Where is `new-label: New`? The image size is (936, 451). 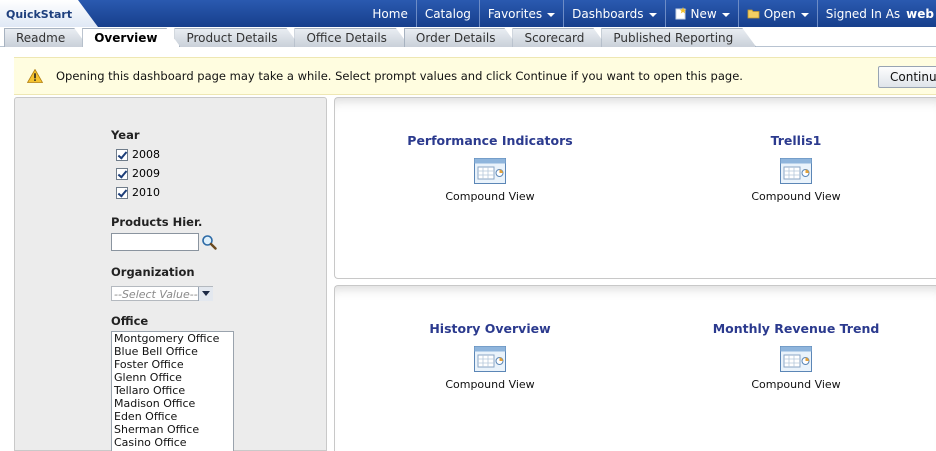
new-label: New is located at coordinates (703, 13).